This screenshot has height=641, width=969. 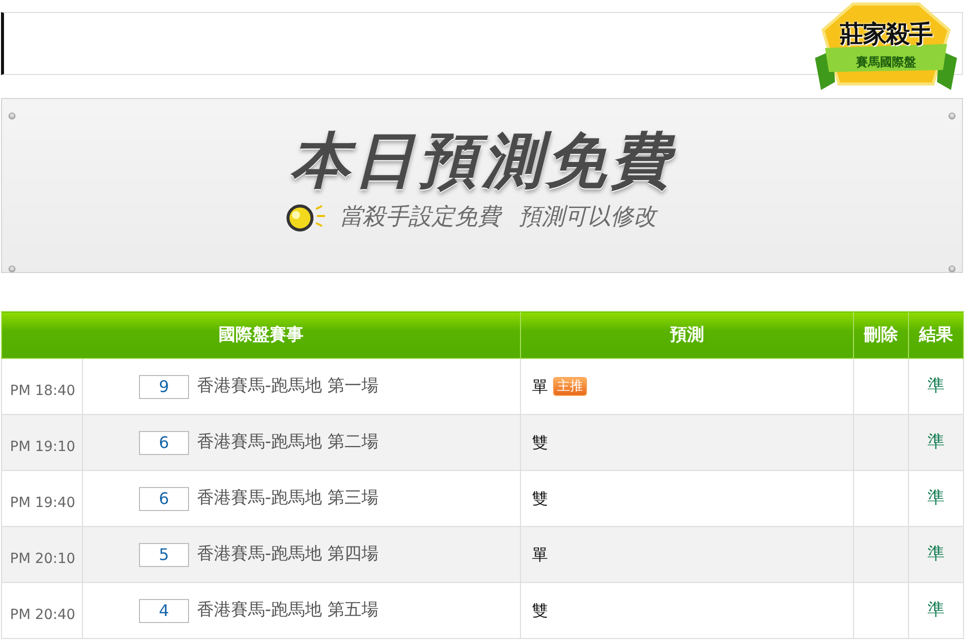 I want to click on column-header: 結果, so click(x=936, y=335).